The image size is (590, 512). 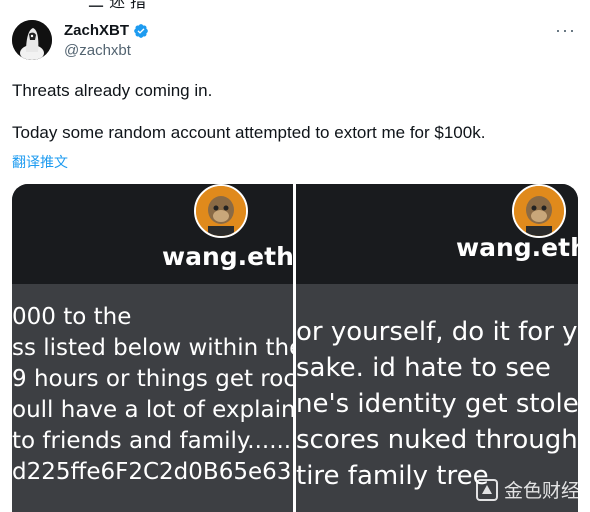 I want to click on author-name-row: ZachXBT, so click(x=106, y=30).